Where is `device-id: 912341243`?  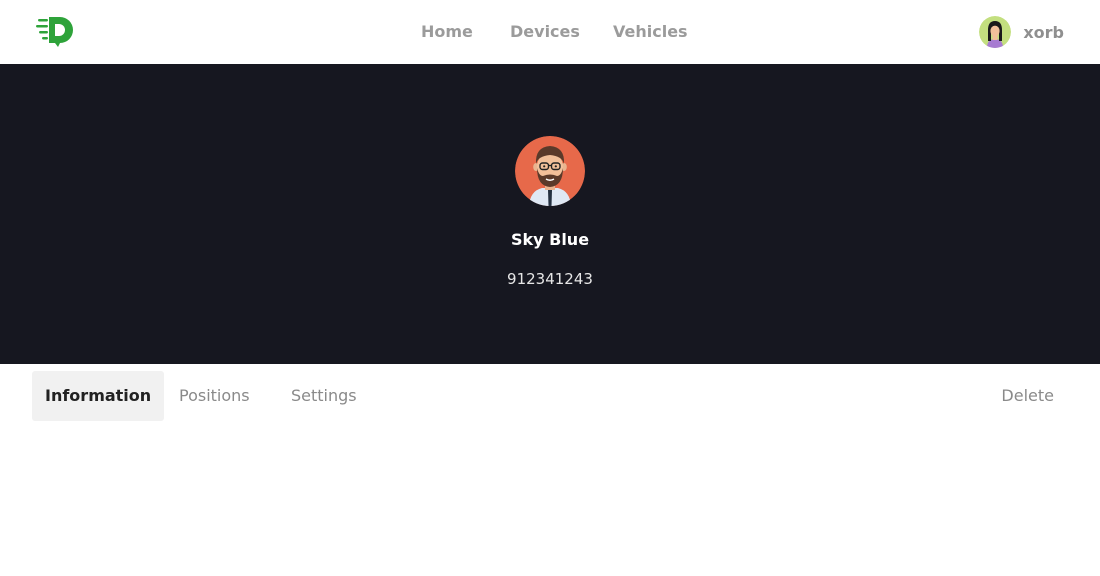 device-id: 912341243 is located at coordinates (550, 279).